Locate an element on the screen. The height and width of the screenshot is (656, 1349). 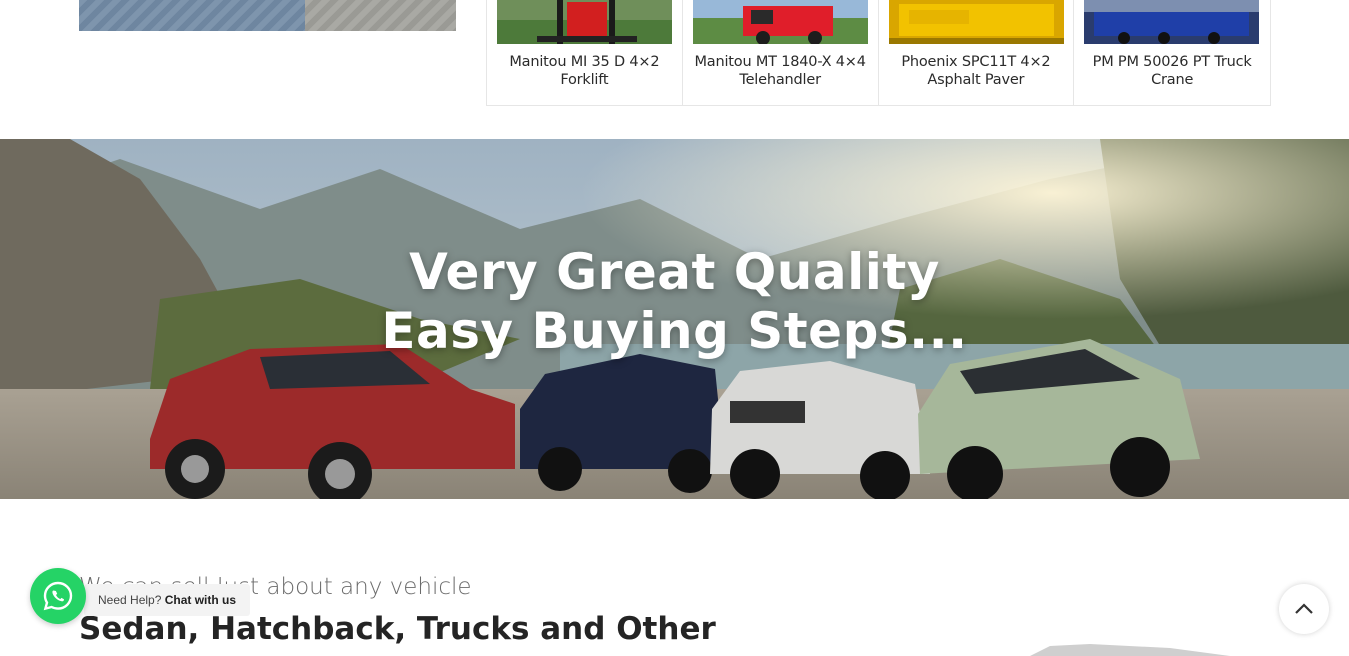
whatsapp-help-bubble: Need Help? Chat with us is located at coordinates (167, 600).